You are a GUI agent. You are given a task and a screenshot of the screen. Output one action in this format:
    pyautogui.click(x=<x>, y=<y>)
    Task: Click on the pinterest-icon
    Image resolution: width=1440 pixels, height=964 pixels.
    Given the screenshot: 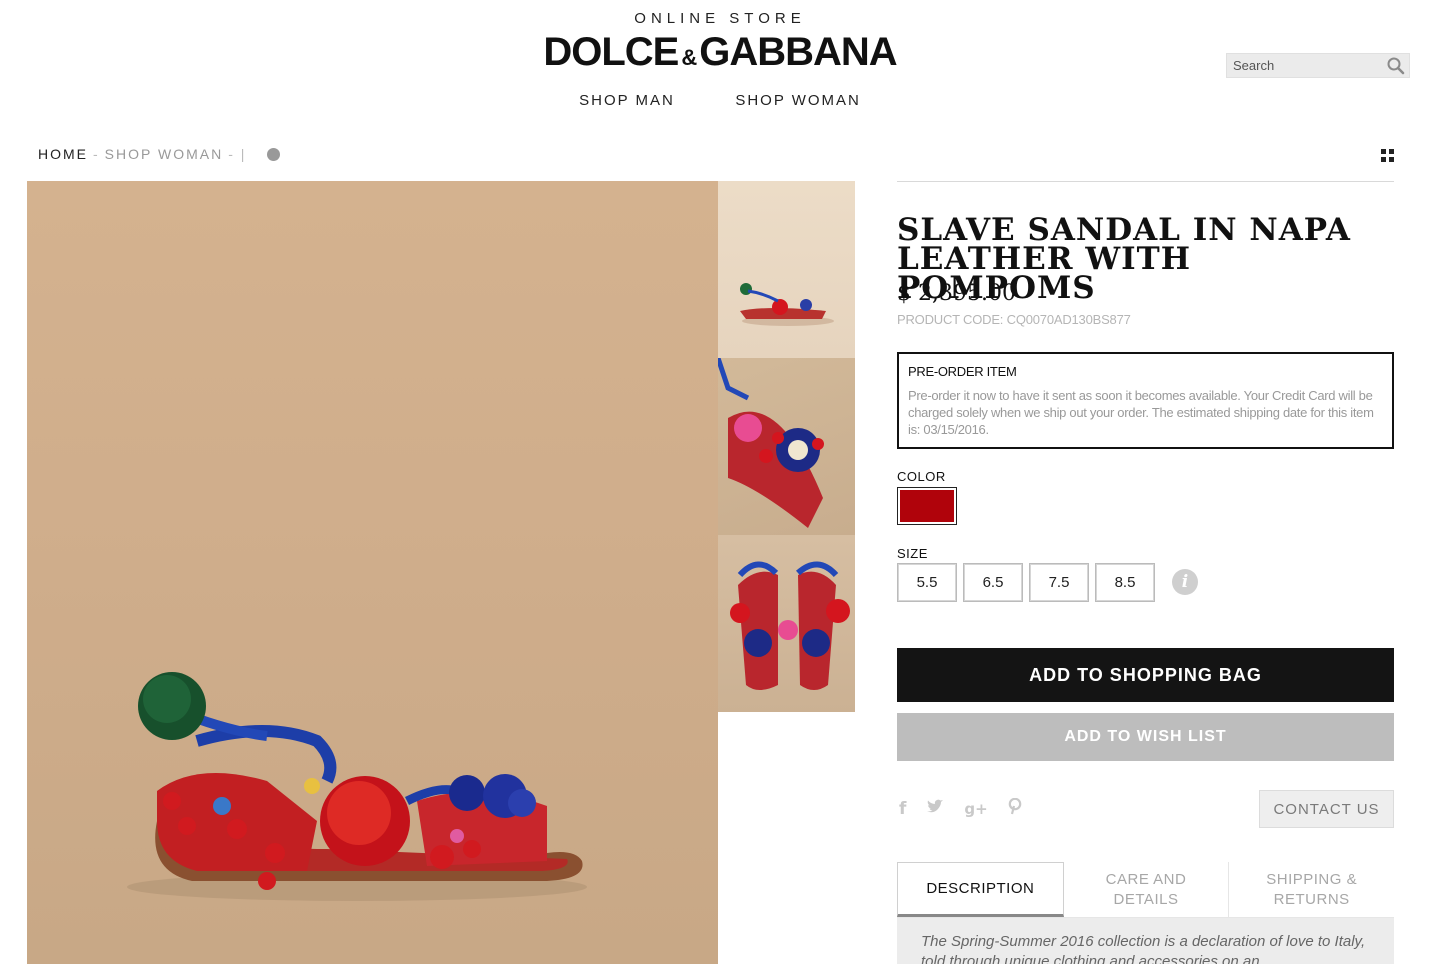 What is the action you would take?
    pyautogui.click(x=1015, y=808)
    